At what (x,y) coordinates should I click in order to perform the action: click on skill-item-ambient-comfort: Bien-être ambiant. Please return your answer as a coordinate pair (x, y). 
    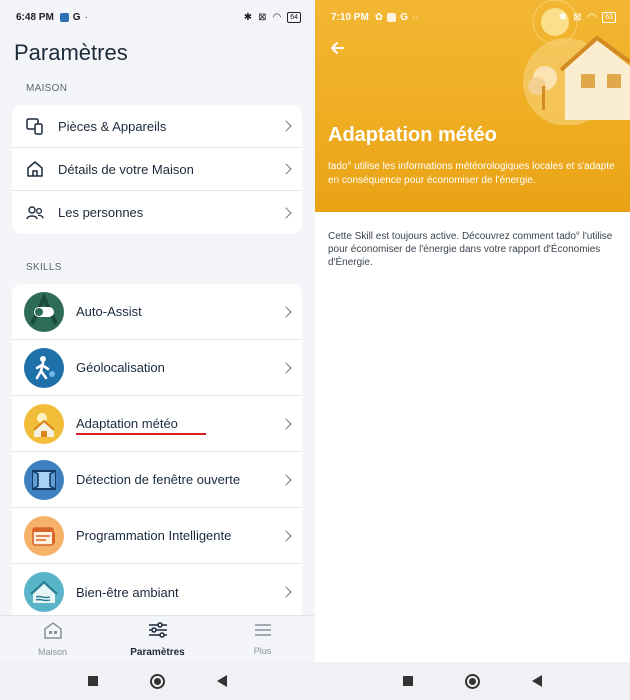
    Looking at the image, I should click on (157, 592).